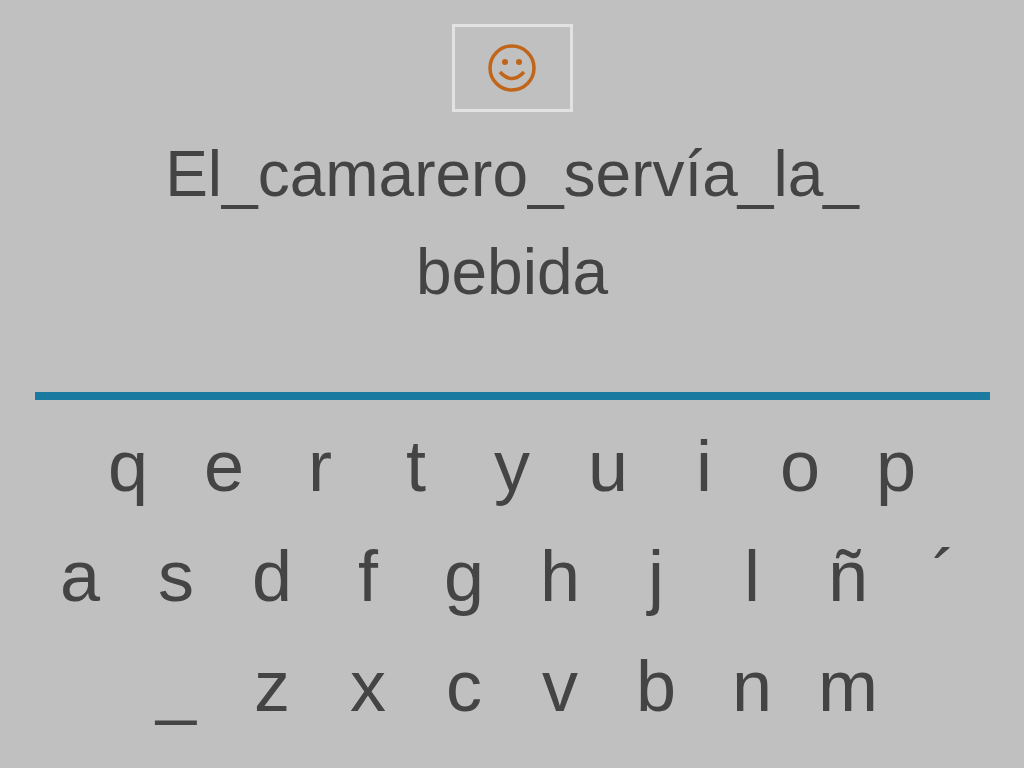 The image size is (1024, 768). I want to click on letter-key: r, so click(320, 466).